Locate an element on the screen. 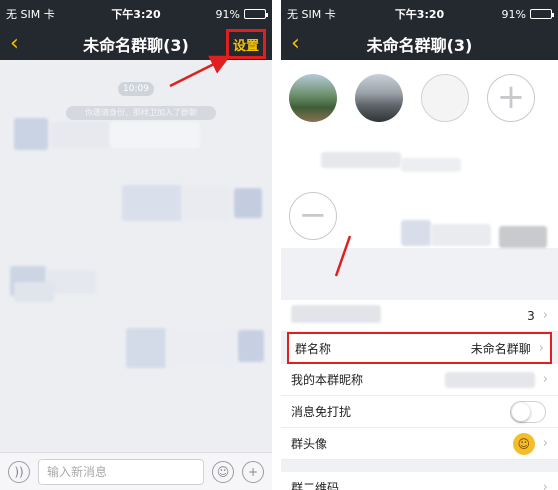 Image resolution: width=558 pixels, height=490 pixels. mute-toggle is located at coordinates (528, 411).